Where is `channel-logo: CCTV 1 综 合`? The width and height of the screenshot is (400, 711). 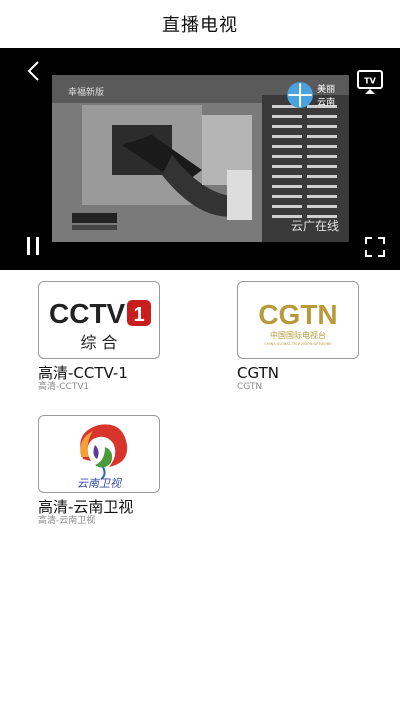
channel-logo: CCTV 1 综 合 is located at coordinates (99, 320).